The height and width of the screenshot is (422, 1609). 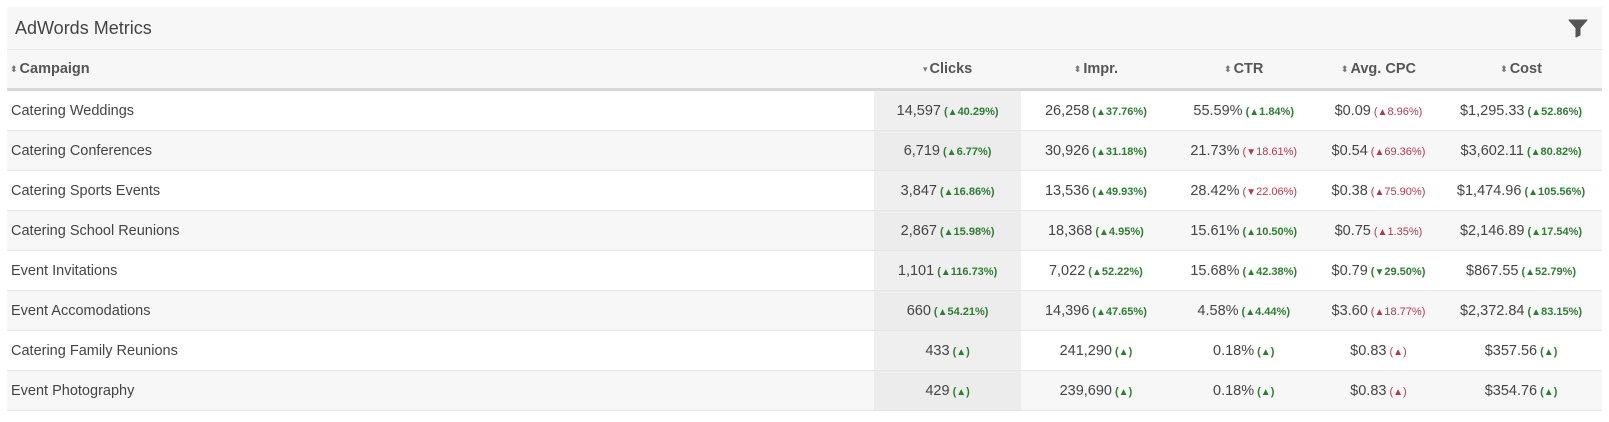 What do you see at coordinates (1521, 390) in the screenshot?
I see `cost-cell: $354.76 (▲)` at bounding box center [1521, 390].